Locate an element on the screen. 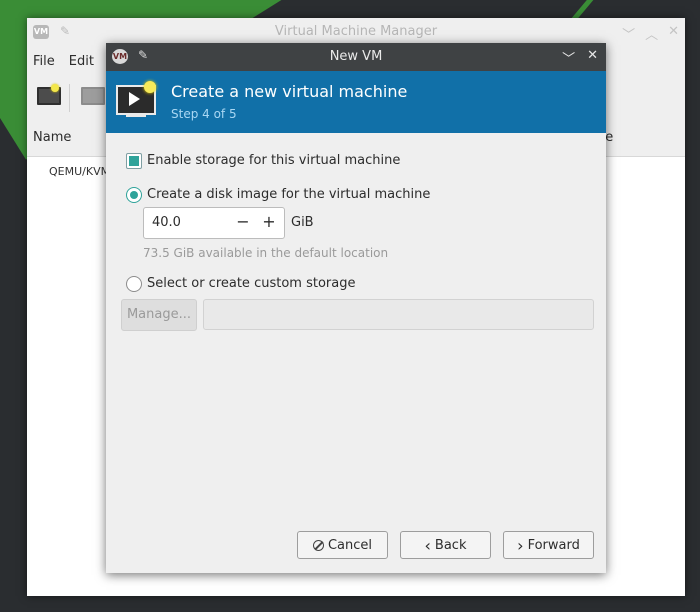 The height and width of the screenshot is (612, 700). banner-title: Create a new virtual machine is located at coordinates (289, 91).